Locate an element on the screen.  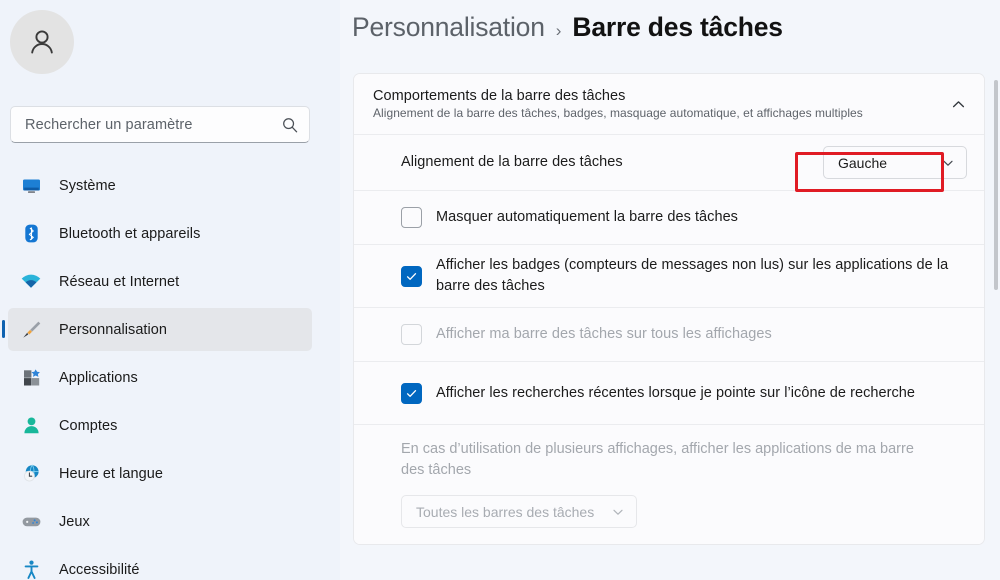
search-placeholder: Rechercher un paramètre is located at coordinates (109, 124).